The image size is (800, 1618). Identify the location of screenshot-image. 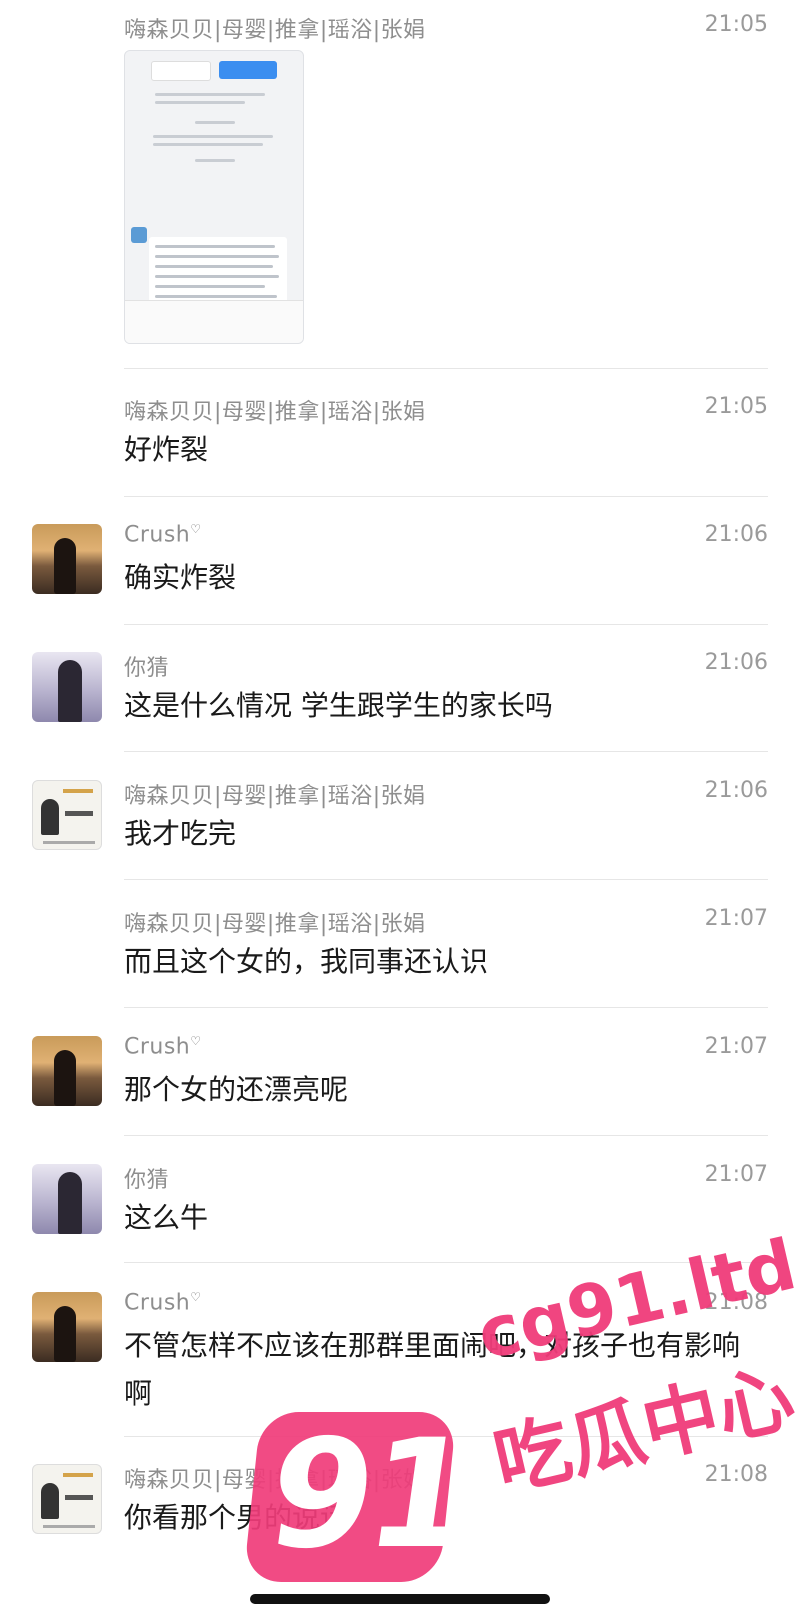
(214, 197).